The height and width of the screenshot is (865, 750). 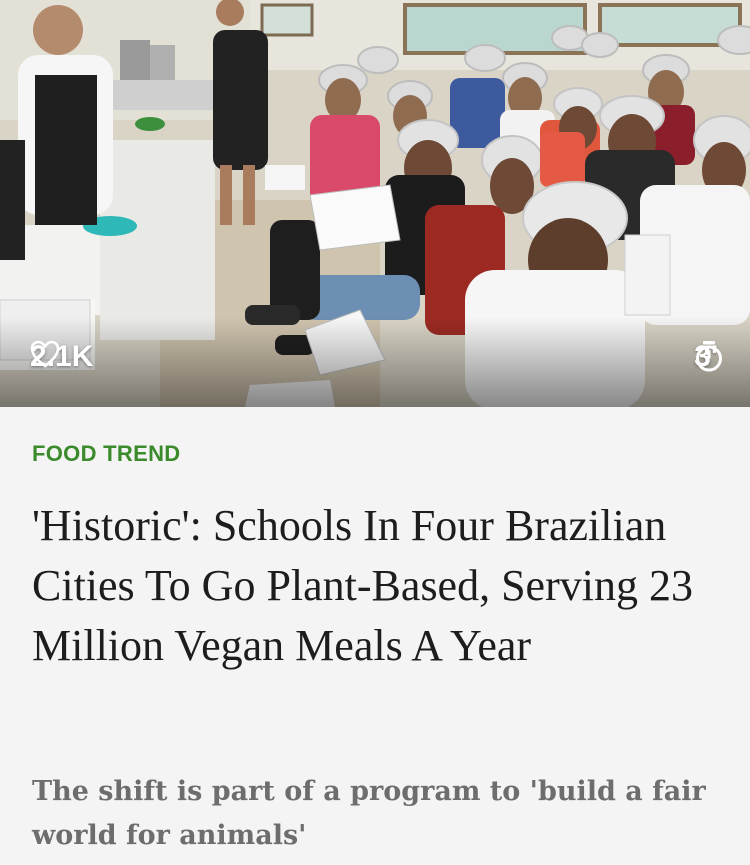 I want to click on article-category: FOOD TREND, so click(x=106, y=454).